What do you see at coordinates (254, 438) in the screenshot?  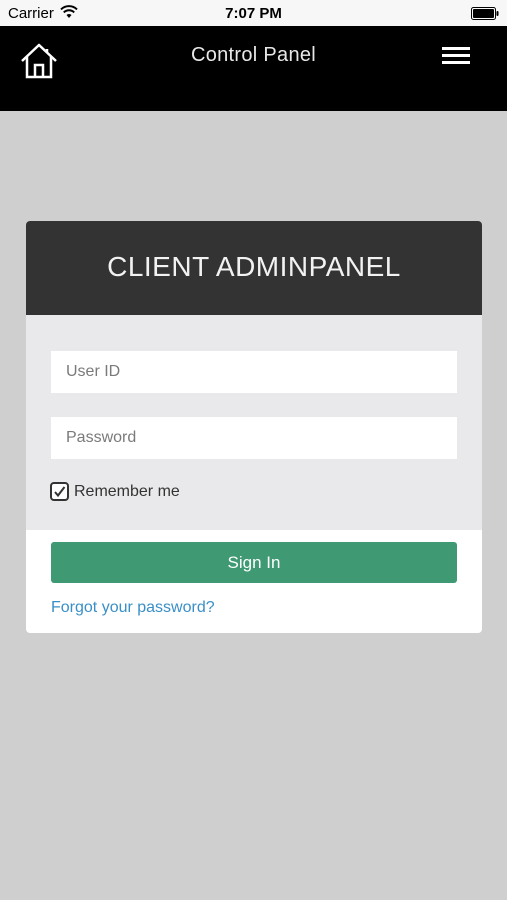 I see `password-input` at bounding box center [254, 438].